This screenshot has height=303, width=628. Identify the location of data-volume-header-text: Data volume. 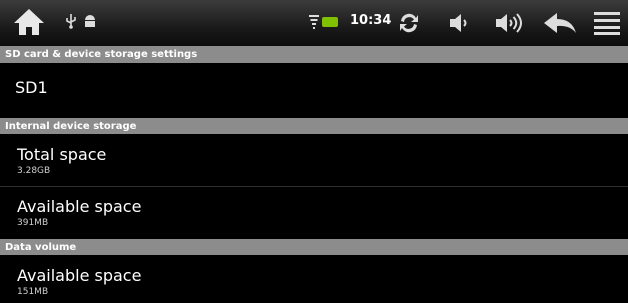
(41, 247).